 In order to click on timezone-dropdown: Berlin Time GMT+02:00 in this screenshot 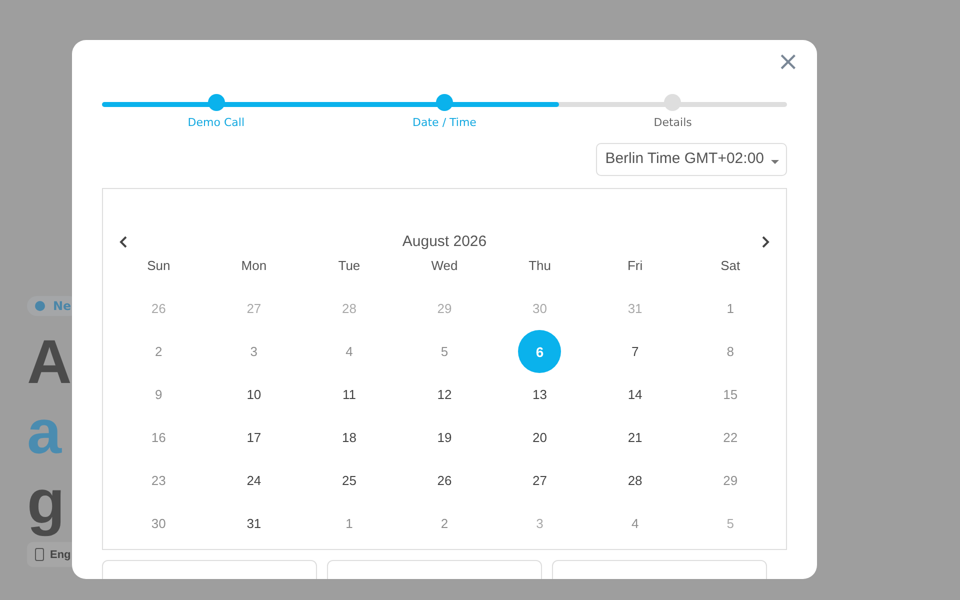, I will do `click(691, 159)`.